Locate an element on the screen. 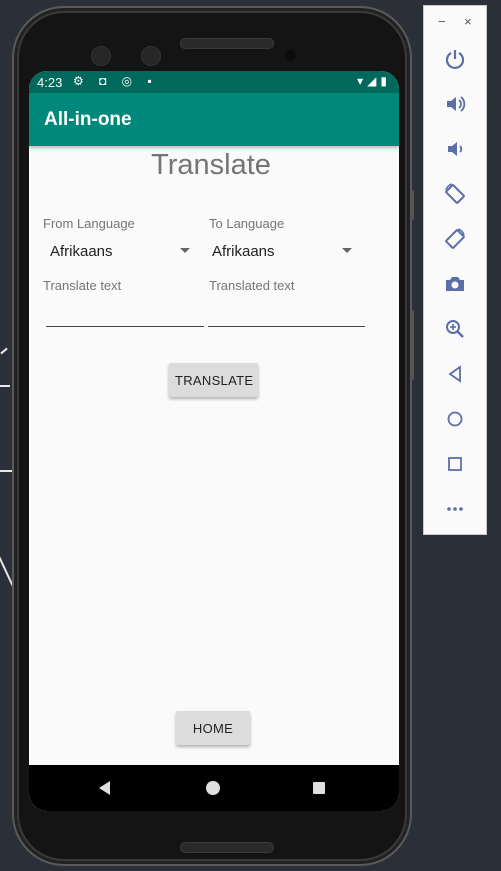 The image size is (501, 871). volume-side-button is located at coordinates (412, 345).